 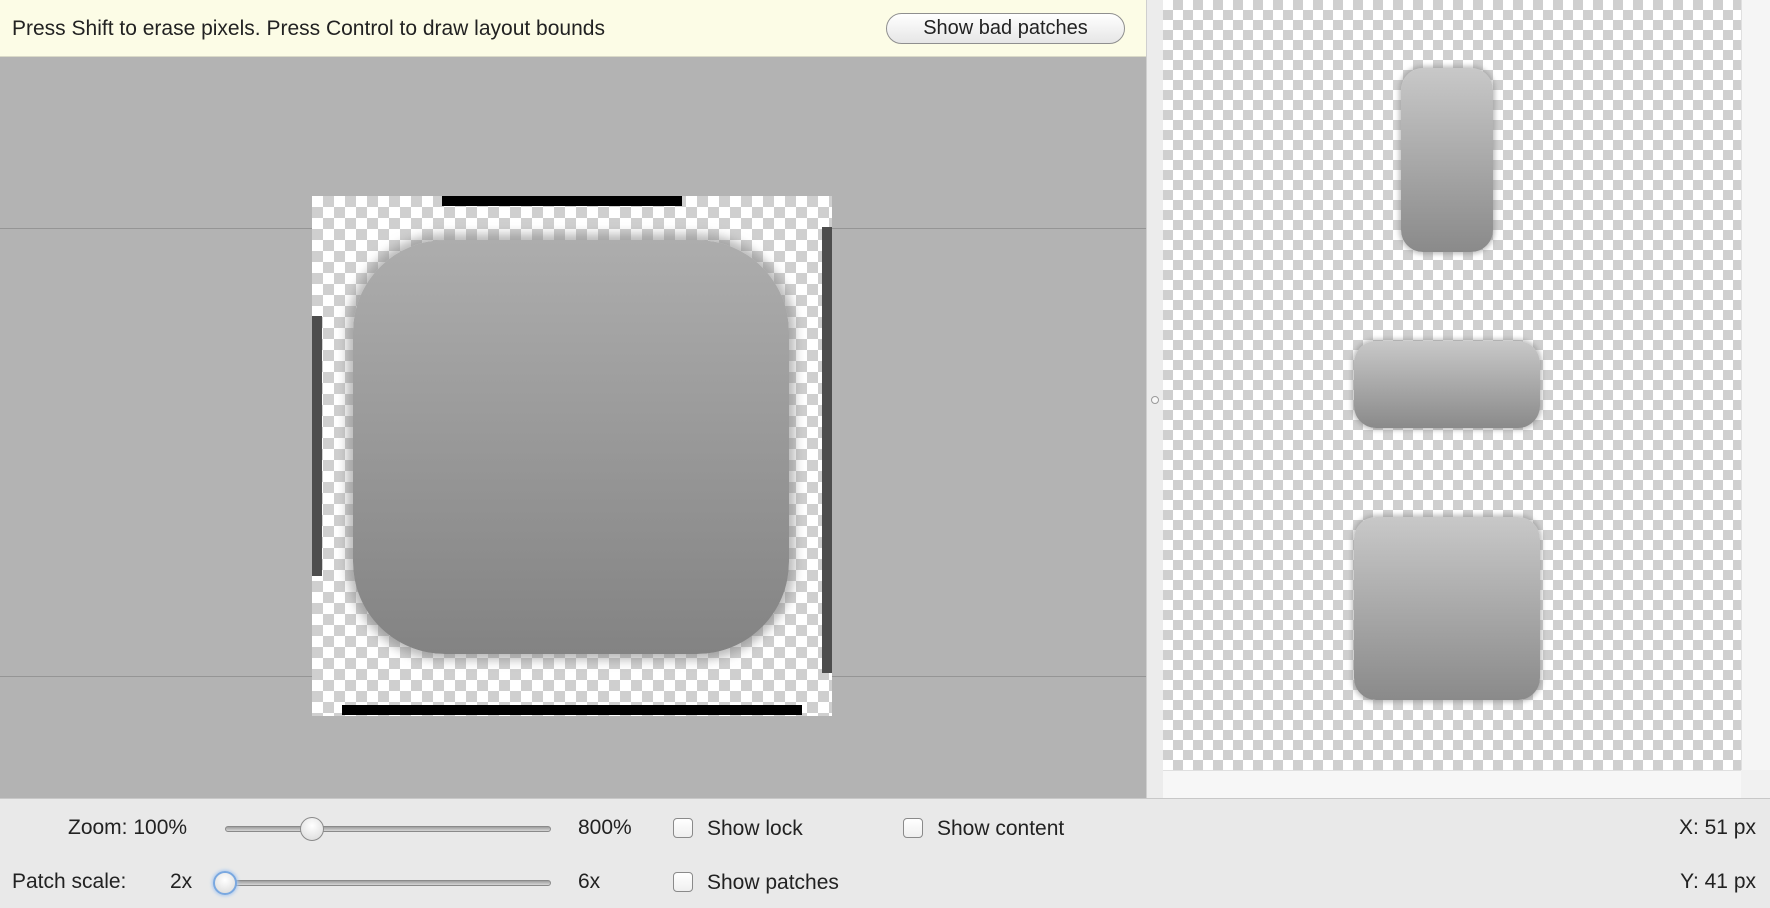 What do you see at coordinates (1447, 160) in the screenshot?
I see `preview-tall-stretch` at bounding box center [1447, 160].